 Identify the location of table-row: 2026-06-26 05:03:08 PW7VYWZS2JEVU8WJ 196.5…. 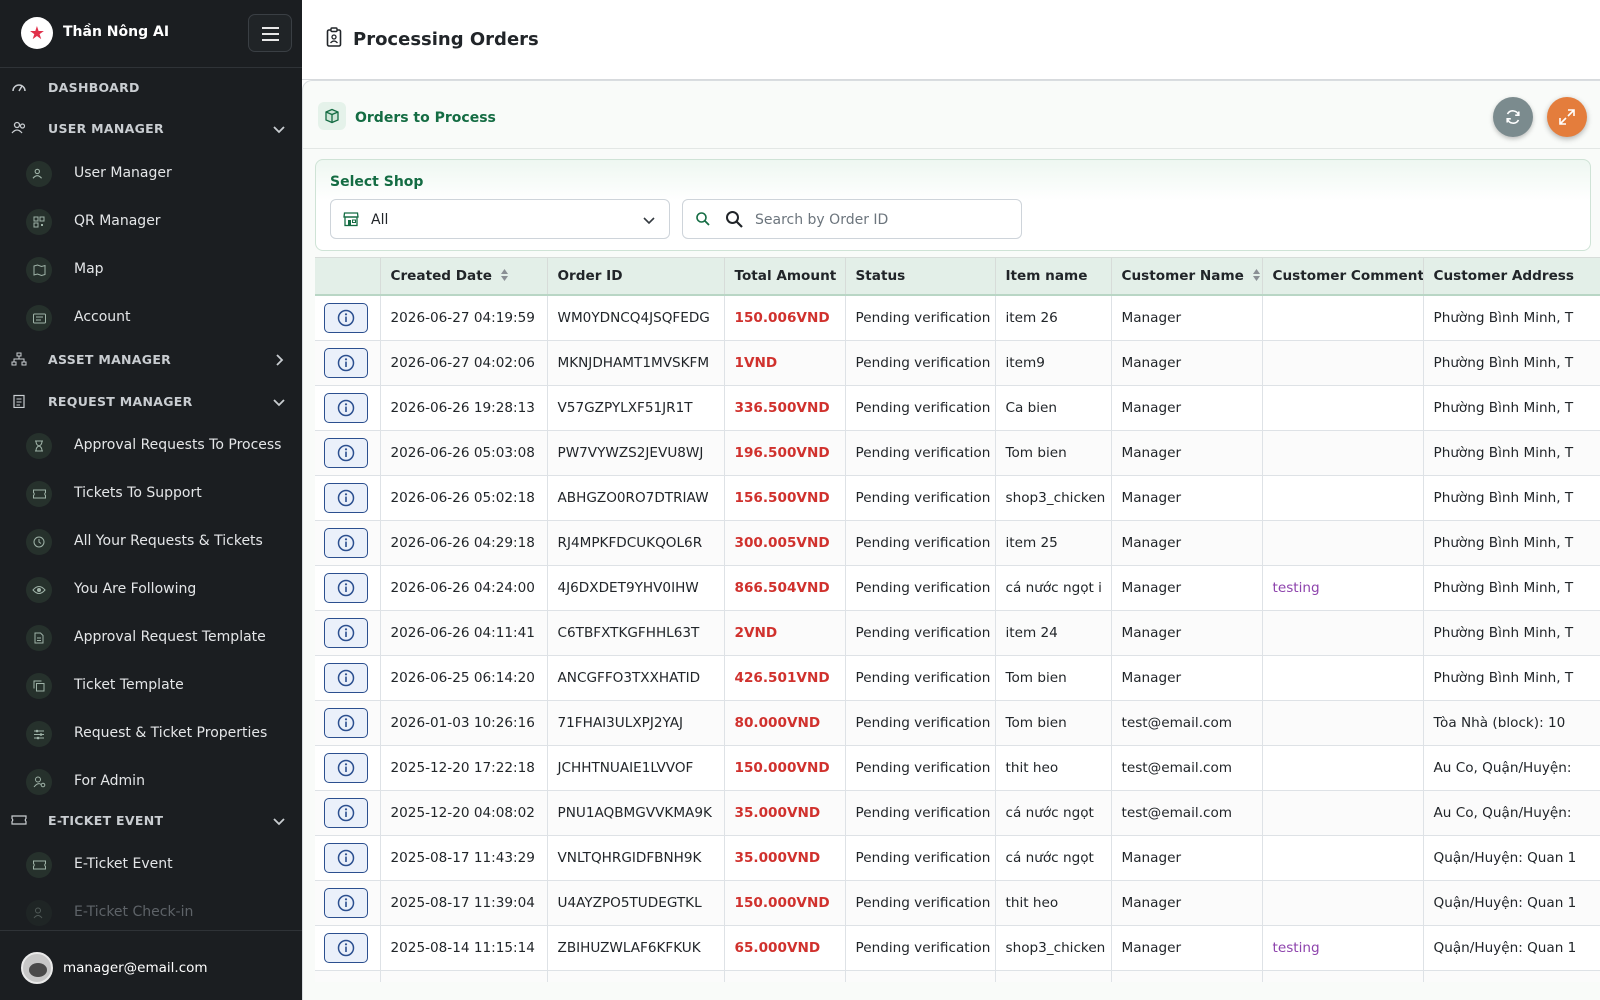
(957, 453).